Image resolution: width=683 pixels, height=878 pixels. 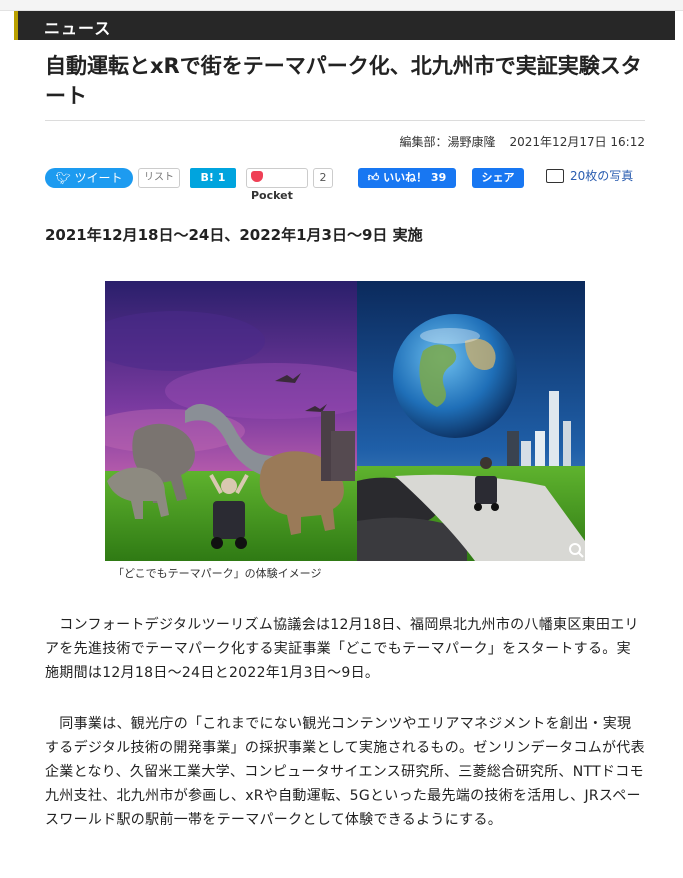 I want to click on section-label: ニュース, so click(x=78, y=28).